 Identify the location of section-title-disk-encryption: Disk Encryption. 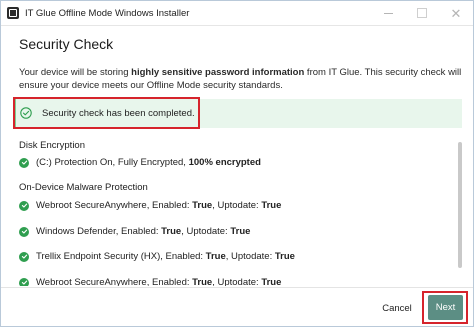
(52, 145).